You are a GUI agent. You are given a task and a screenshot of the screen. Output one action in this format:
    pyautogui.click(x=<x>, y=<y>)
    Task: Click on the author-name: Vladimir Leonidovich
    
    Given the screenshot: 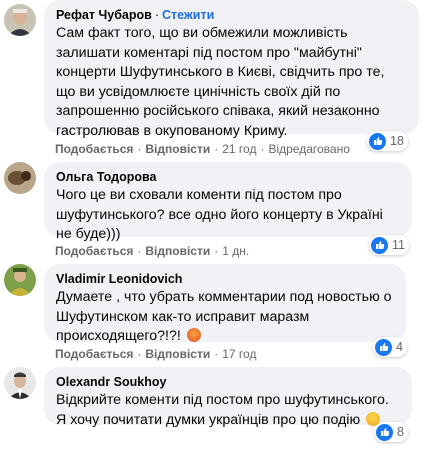 What is the action you would take?
    pyautogui.click(x=119, y=279)
    